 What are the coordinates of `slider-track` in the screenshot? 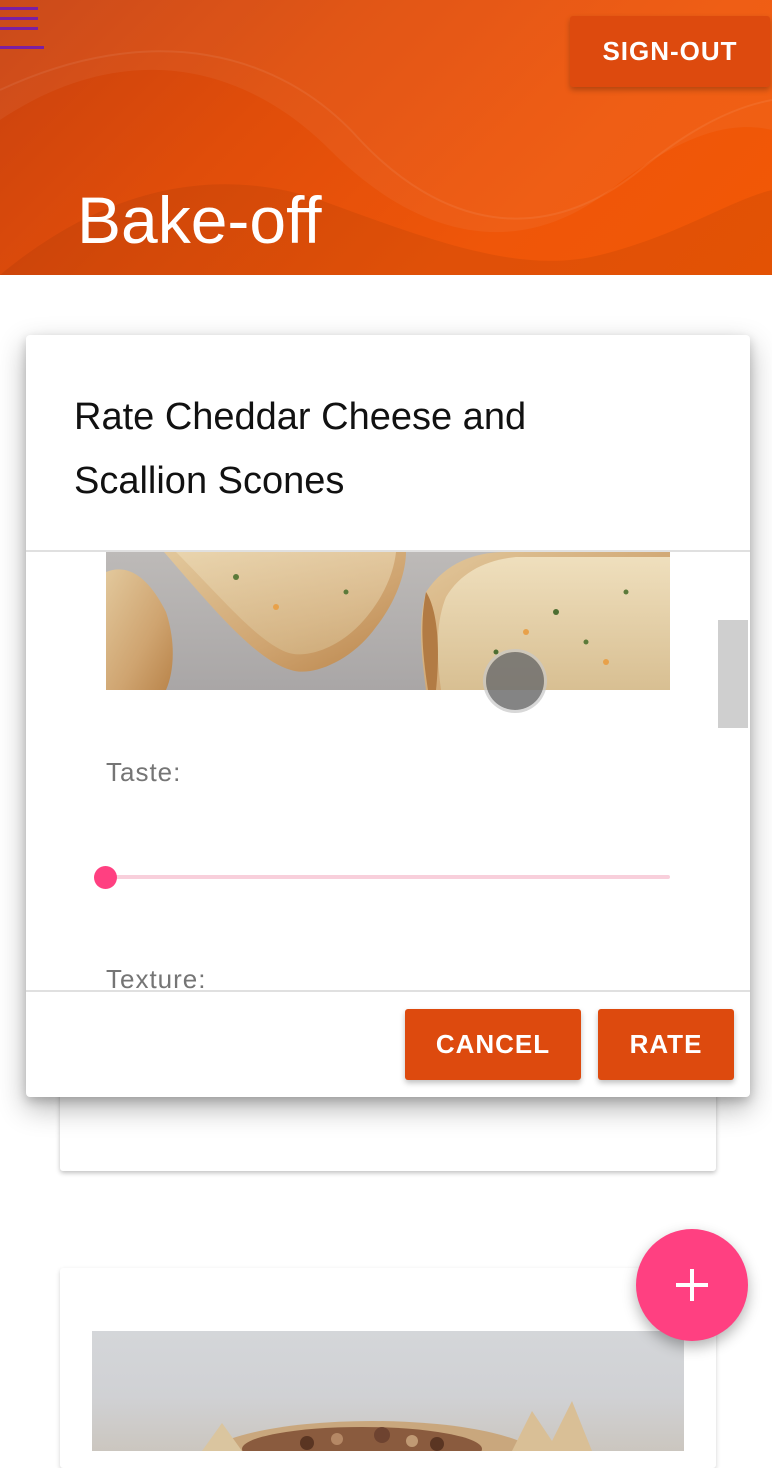 It's located at (388, 877).